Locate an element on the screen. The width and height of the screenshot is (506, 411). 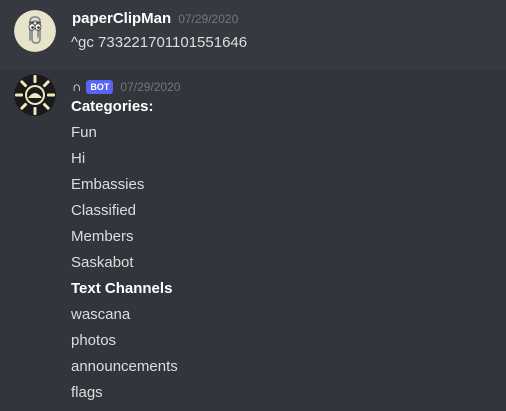
message-line: Members is located at coordinates (102, 236).